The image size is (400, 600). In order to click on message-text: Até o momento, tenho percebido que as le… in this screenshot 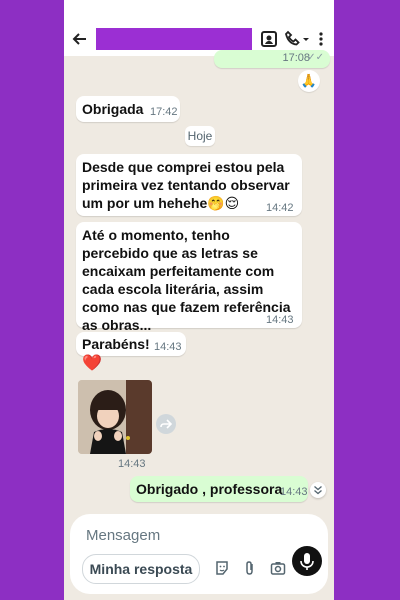, I will do `click(186, 280)`.